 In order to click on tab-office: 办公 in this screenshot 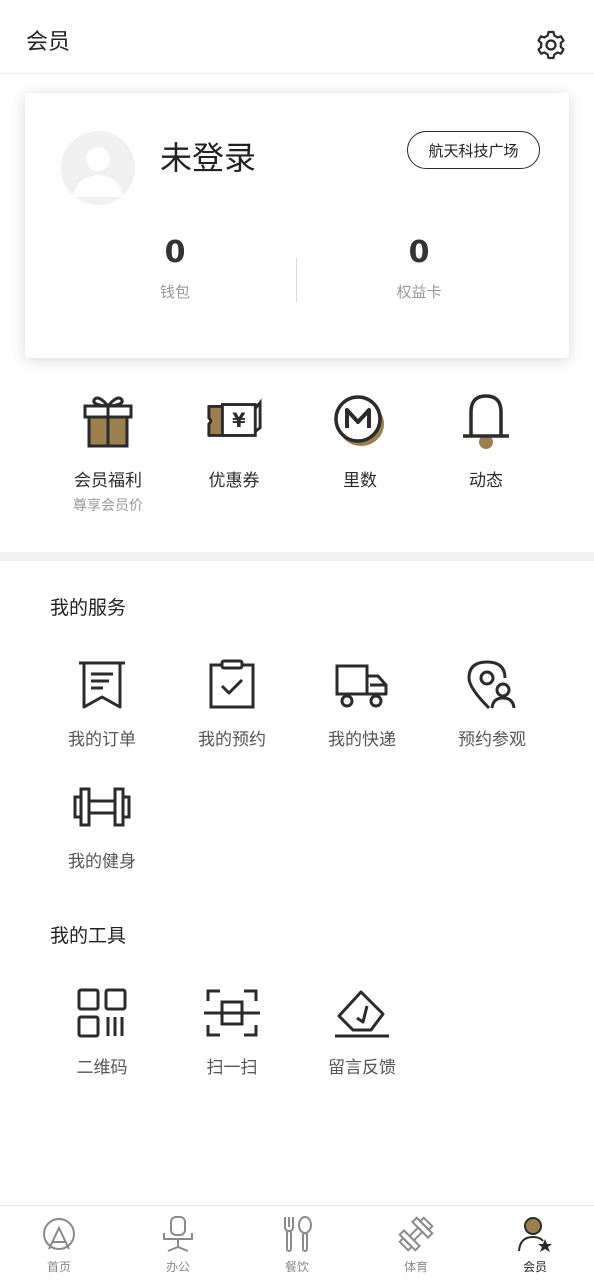, I will do `click(178, 1244)`.